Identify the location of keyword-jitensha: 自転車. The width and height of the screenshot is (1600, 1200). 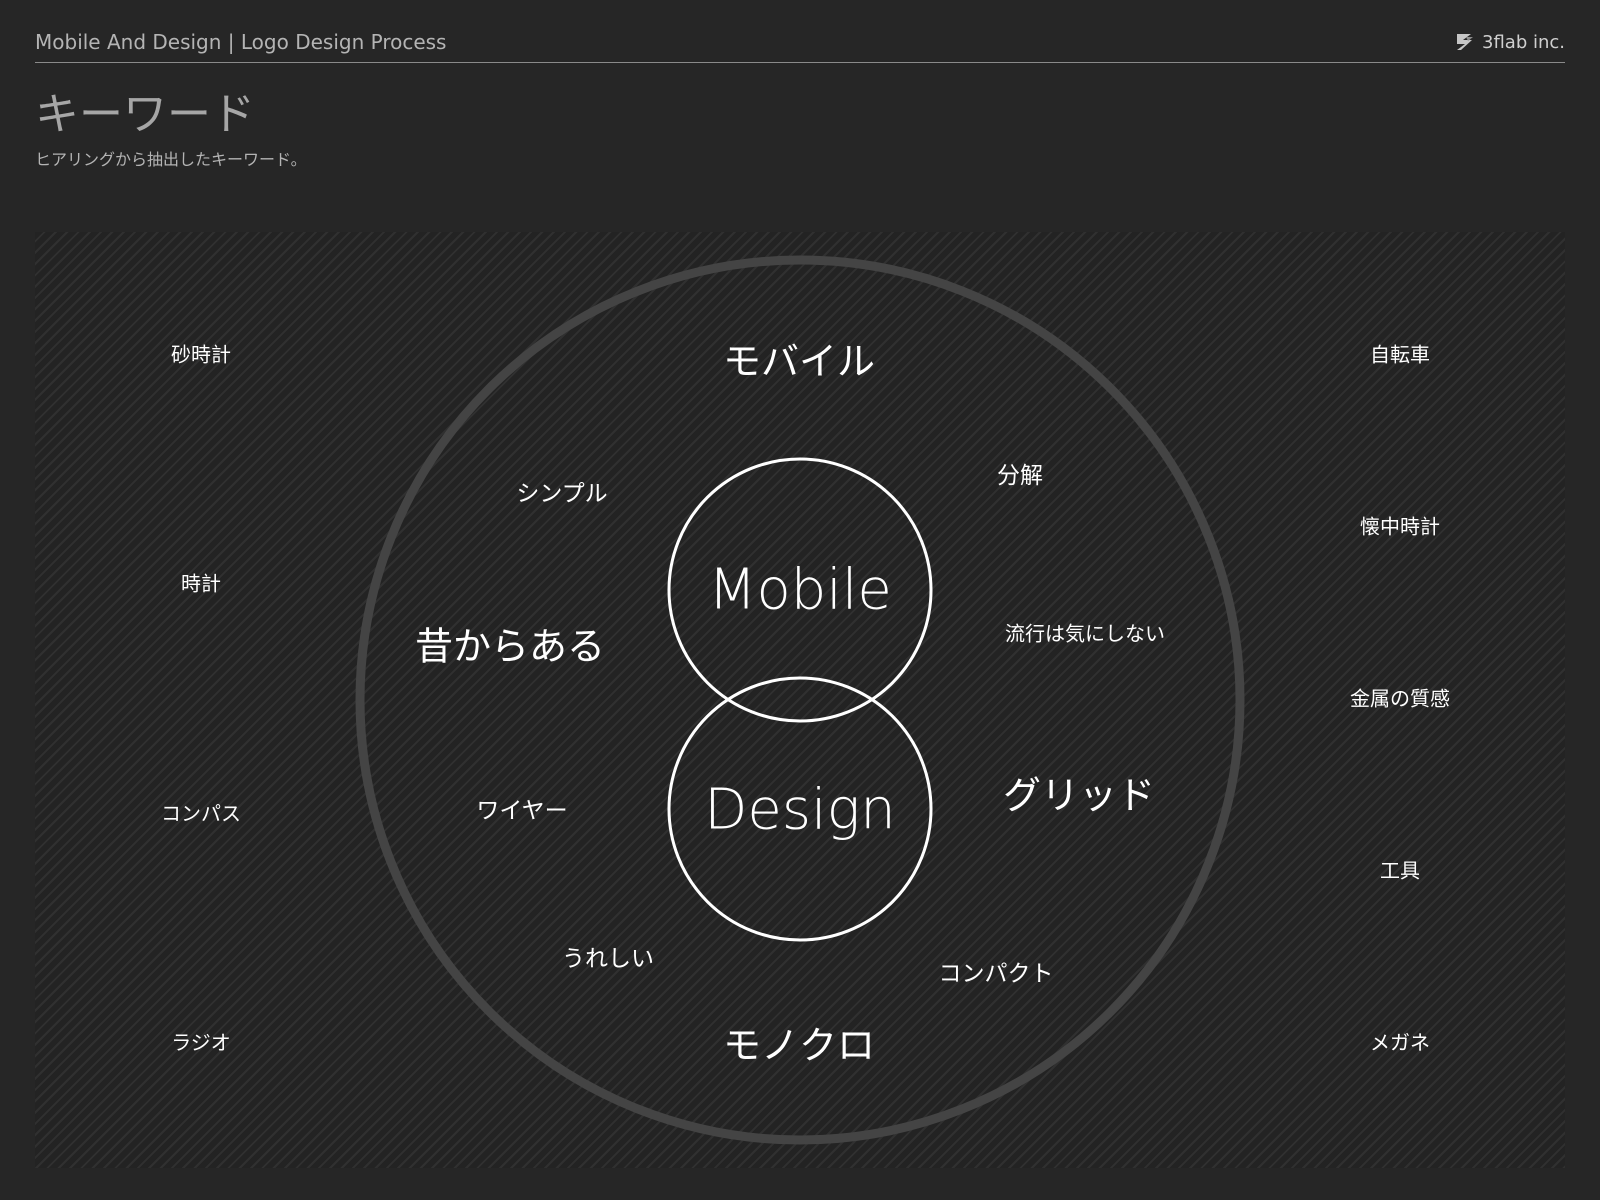
(1400, 354).